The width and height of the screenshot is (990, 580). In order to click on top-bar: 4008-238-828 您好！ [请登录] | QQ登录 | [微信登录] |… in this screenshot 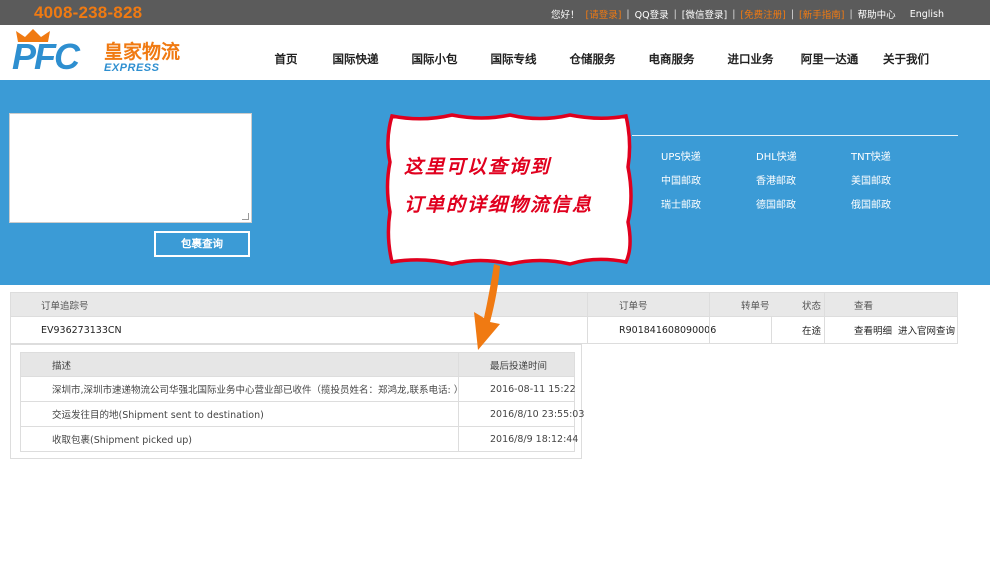, I will do `click(495, 12)`.